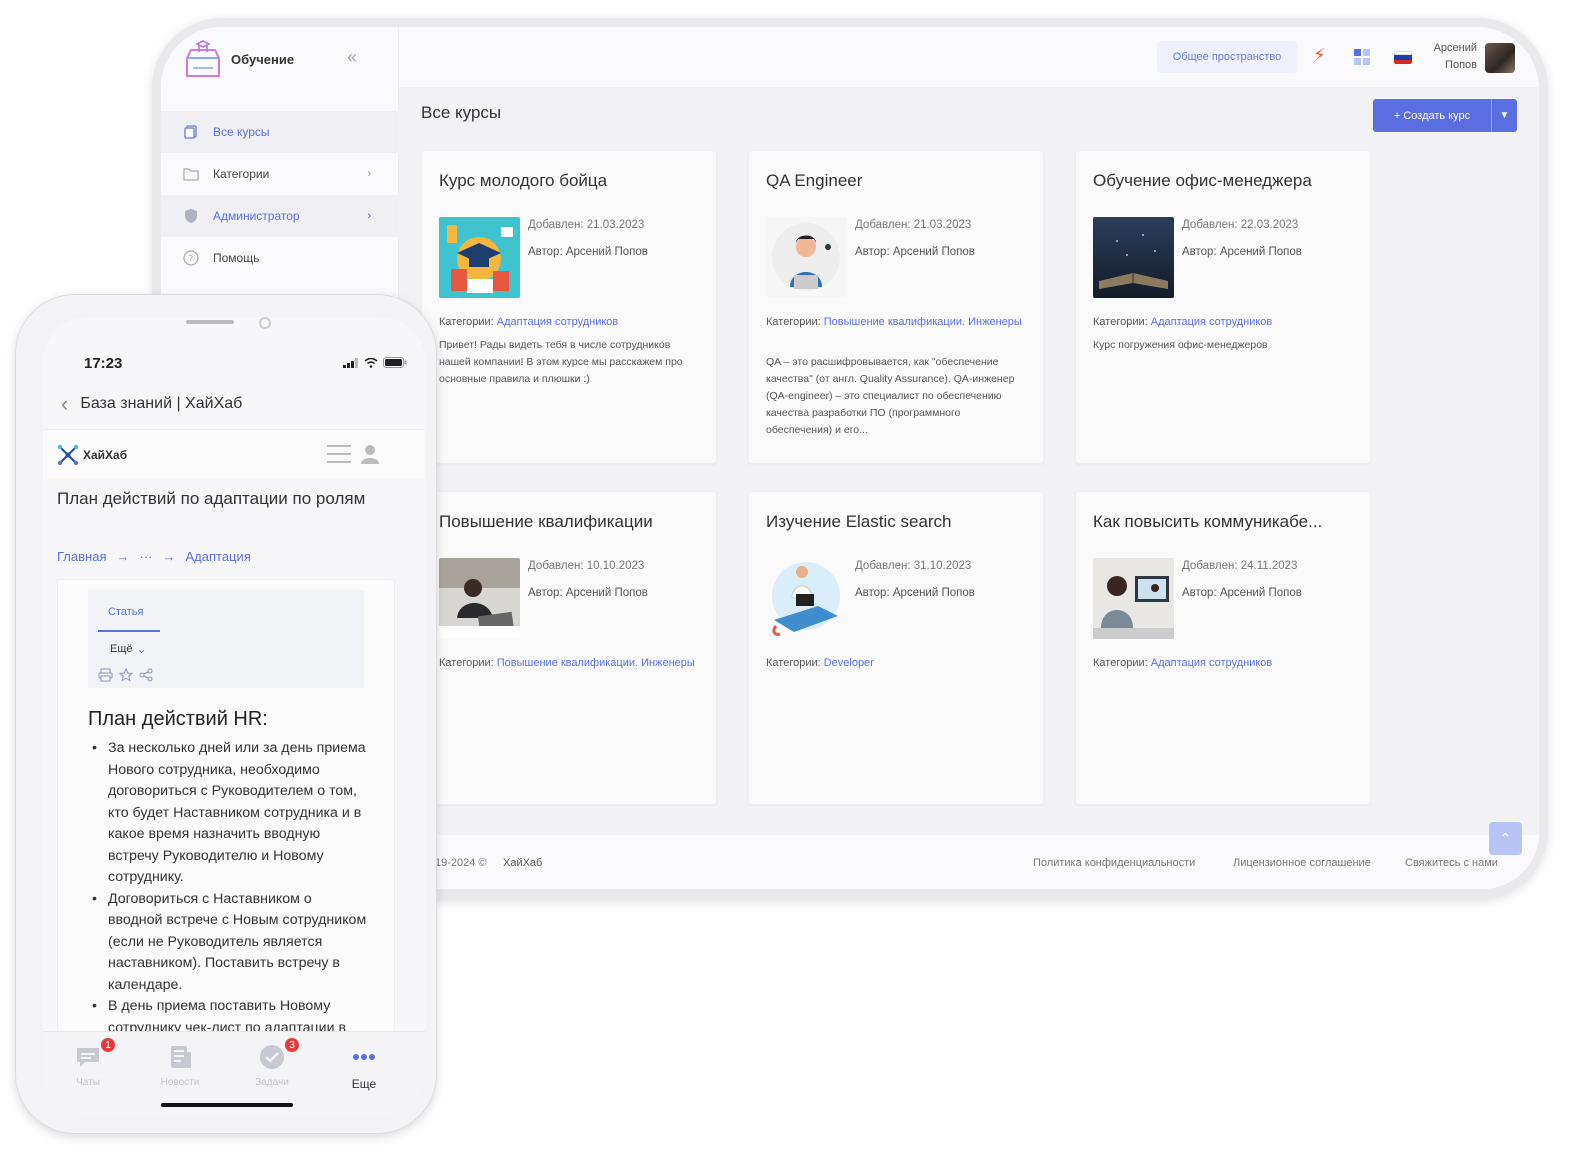  What do you see at coordinates (1362, 57) in the screenshot?
I see `apps-grid-icon` at bounding box center [1362, 57].